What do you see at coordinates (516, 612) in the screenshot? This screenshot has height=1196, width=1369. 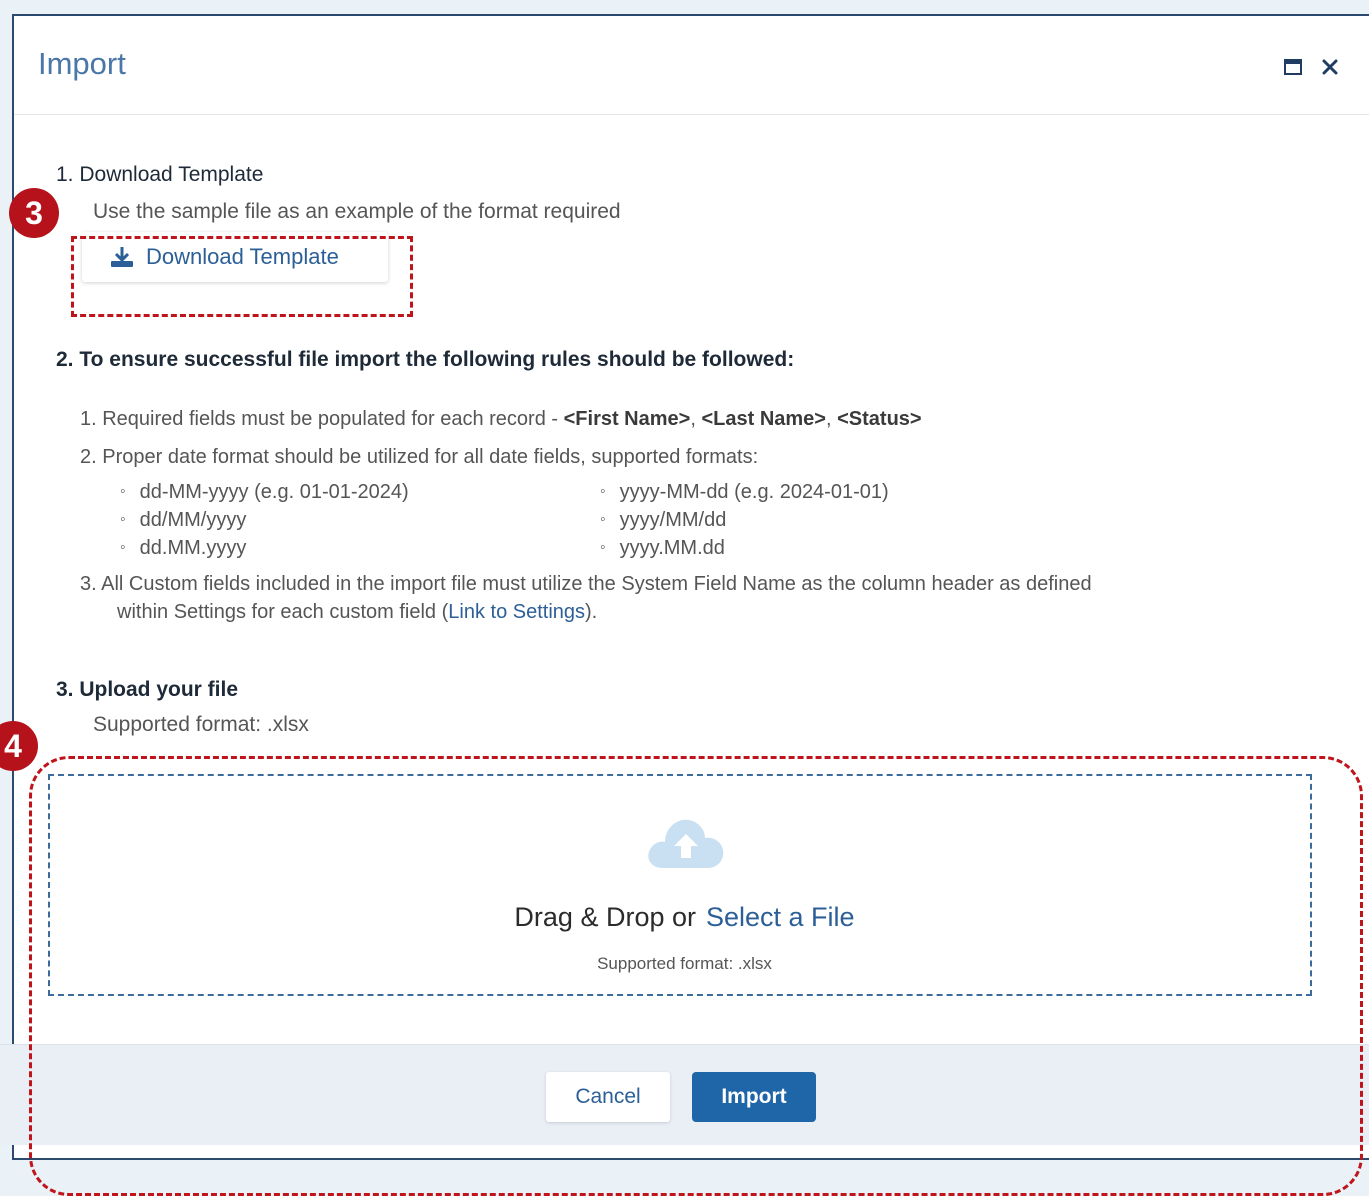 I see `link-to-settings: Link to Settings` at bounding box center [516, 612].